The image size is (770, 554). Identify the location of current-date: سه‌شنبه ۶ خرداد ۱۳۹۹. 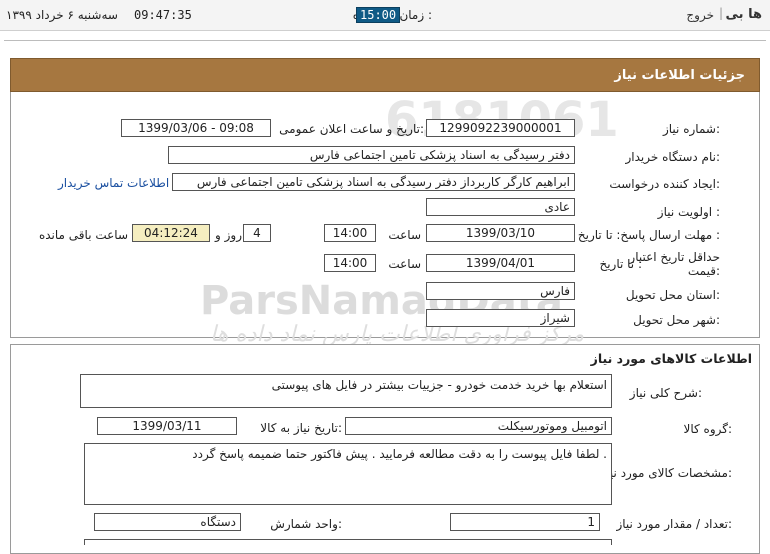
(62, 15).